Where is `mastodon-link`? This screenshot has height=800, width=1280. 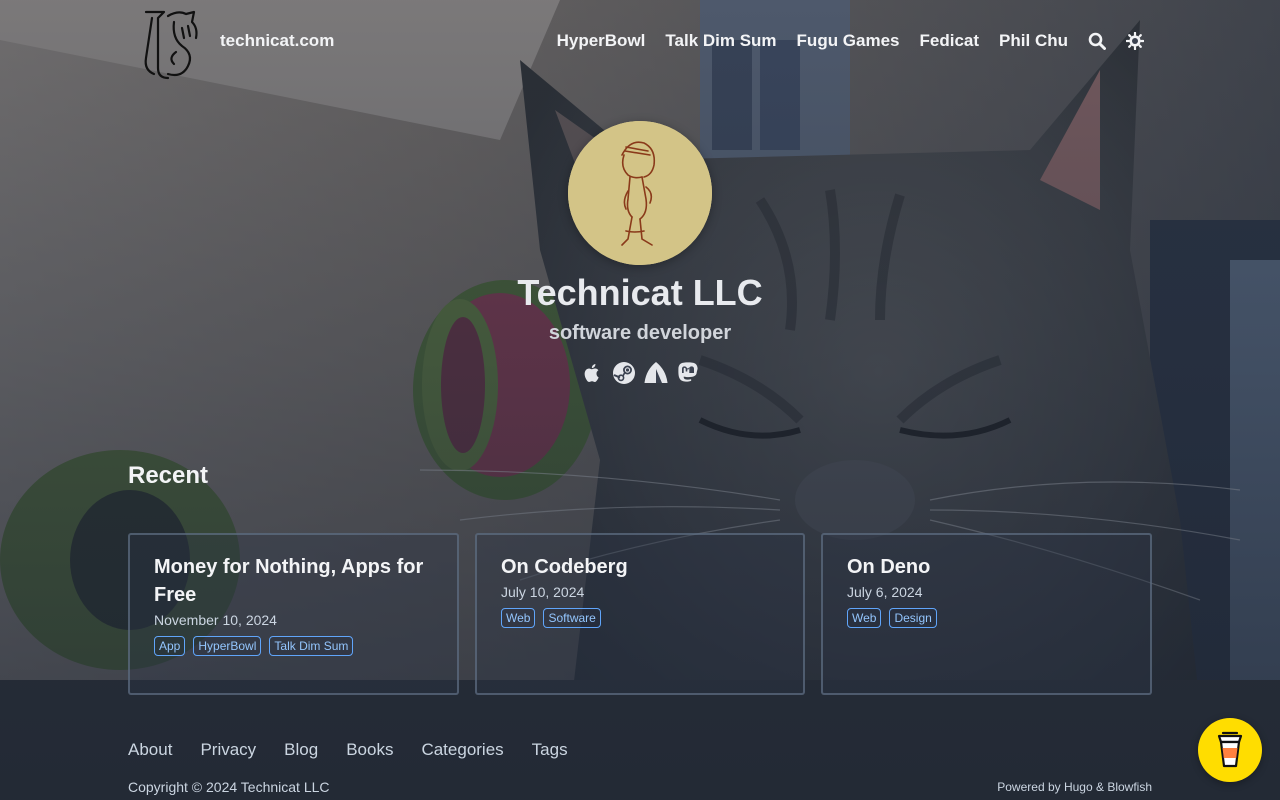
mastodon-link is located at coordinates (688, 373).